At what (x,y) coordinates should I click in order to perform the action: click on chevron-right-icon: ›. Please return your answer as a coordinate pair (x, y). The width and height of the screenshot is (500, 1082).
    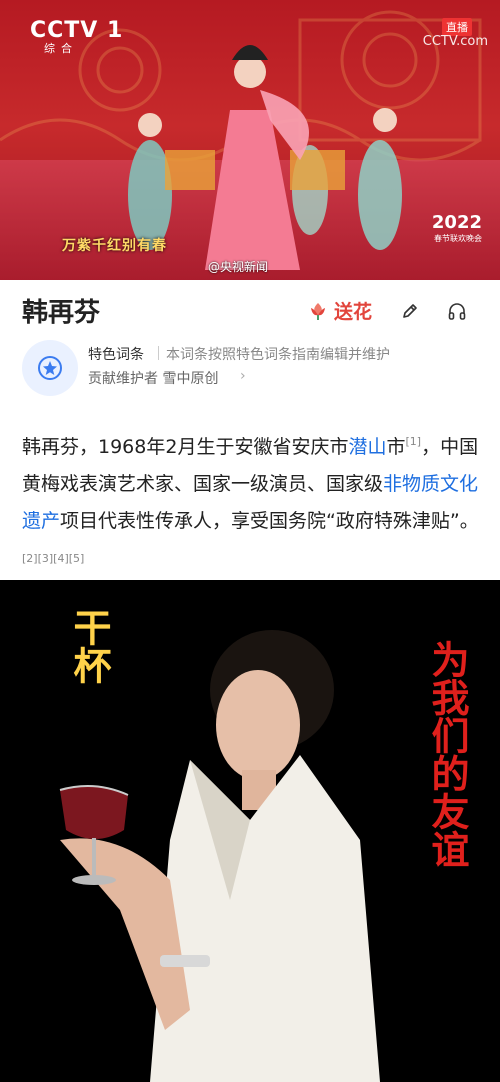
    Looking at the image, I should click on (243, 376).